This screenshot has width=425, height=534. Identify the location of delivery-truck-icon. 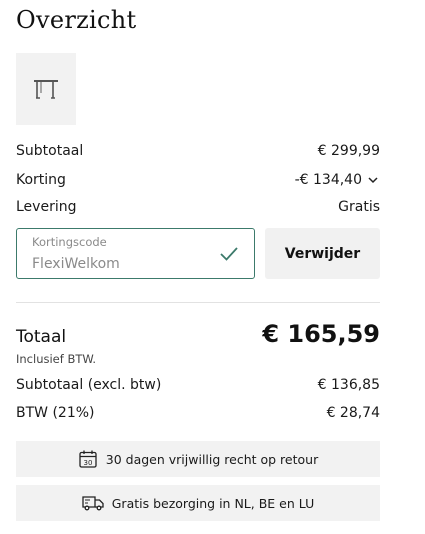
(93, 503).